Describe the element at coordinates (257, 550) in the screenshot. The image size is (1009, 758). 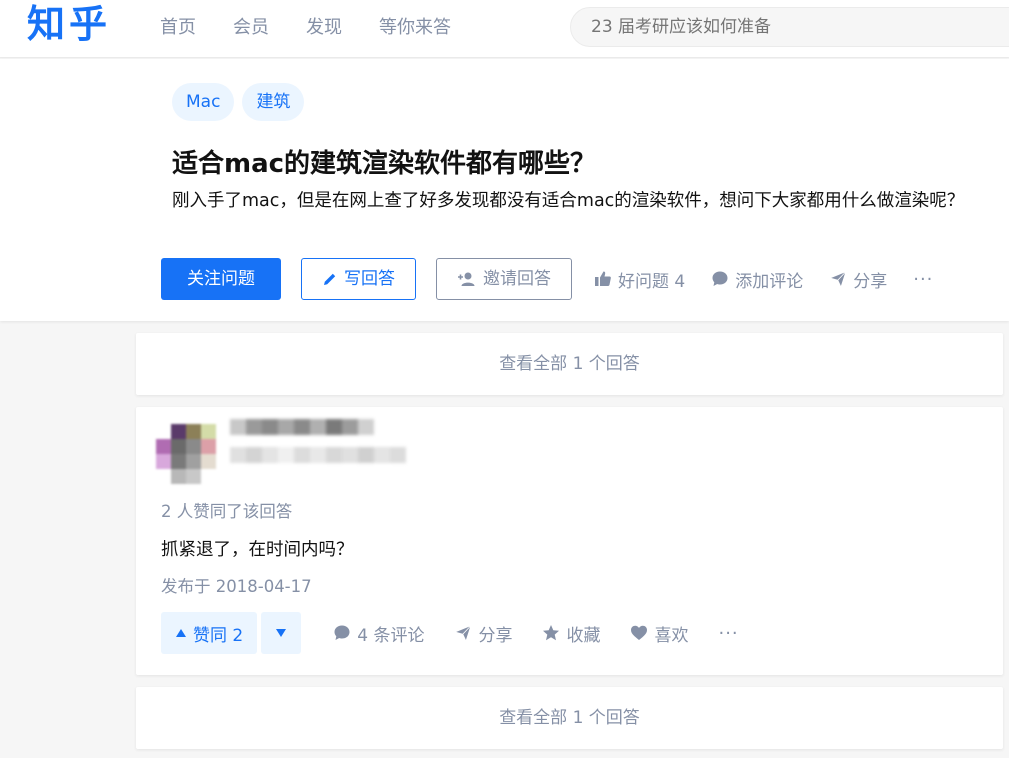
I see `answer-content: 抓紧退了，在时间内吗？` at that location.